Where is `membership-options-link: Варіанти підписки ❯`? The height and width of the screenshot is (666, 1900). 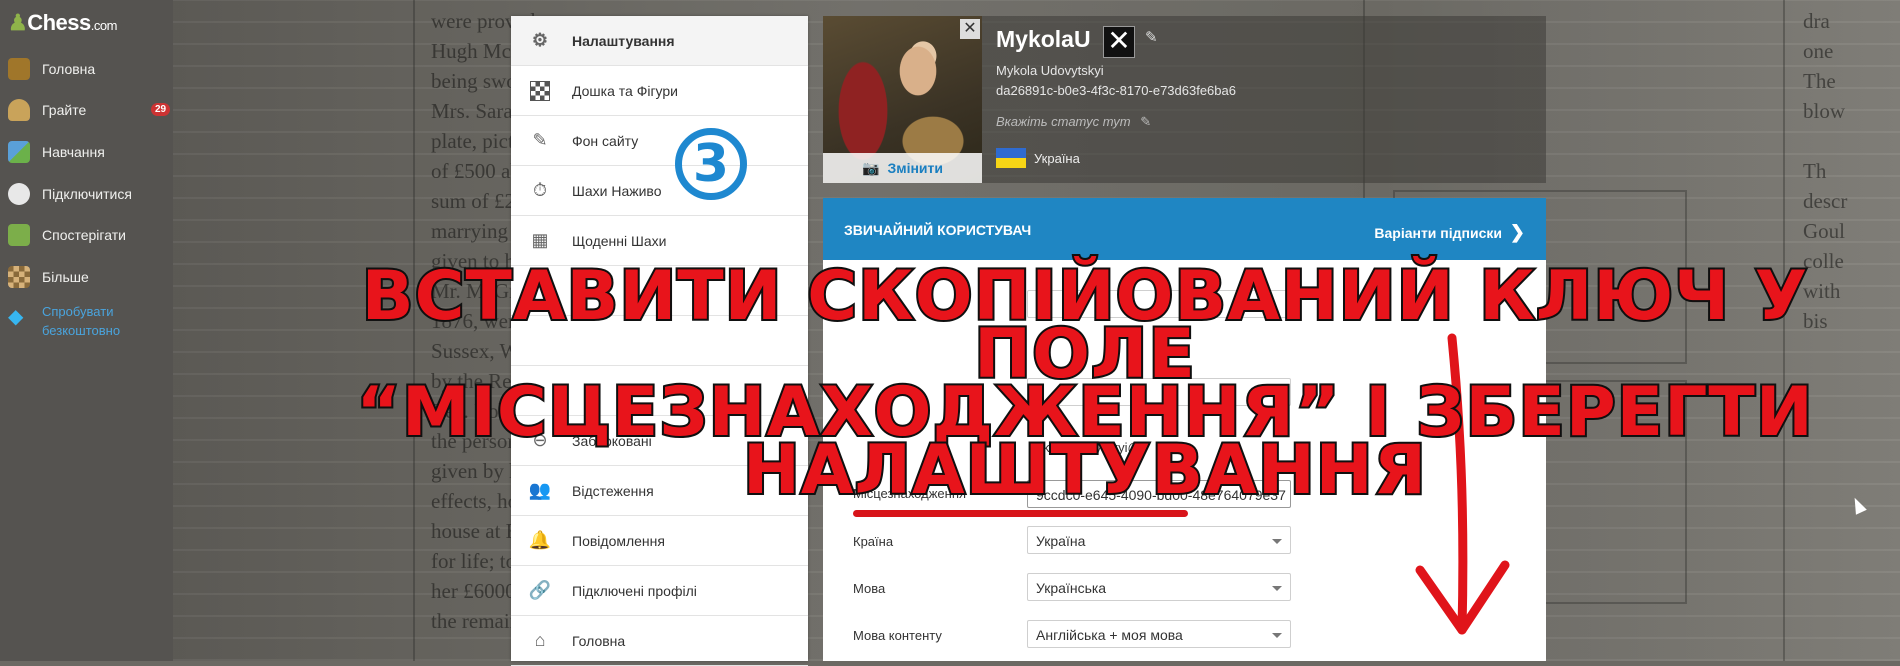 membership-options-link: Варіанти підписки ❯ is located at coordinates (1449, 232).